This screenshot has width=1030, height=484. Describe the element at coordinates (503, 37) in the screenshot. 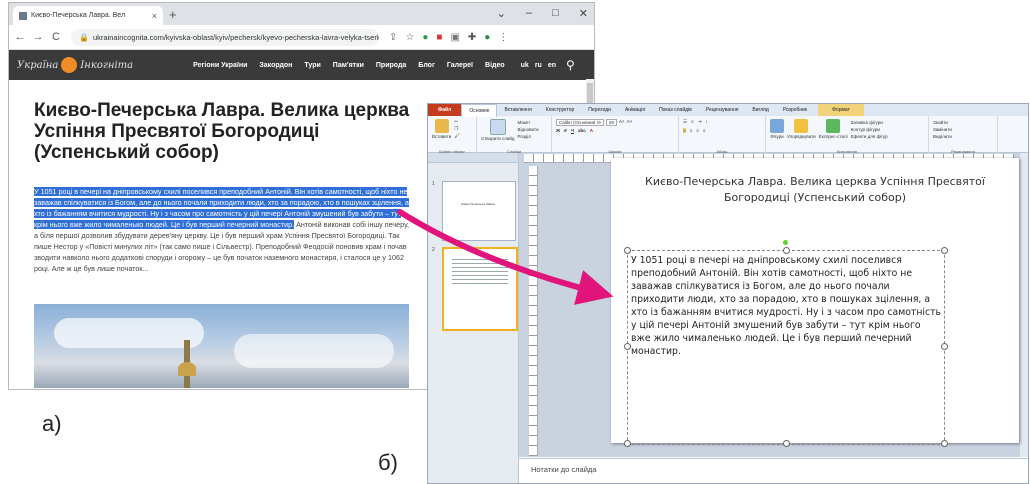

I see `menu-icon: ⋮` at that location.